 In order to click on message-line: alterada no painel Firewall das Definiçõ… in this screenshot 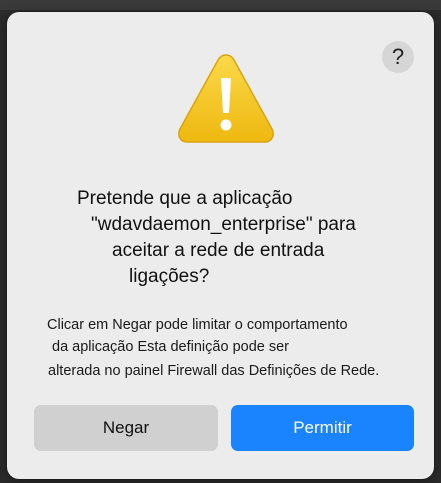, I will do `click(214, 371)`.